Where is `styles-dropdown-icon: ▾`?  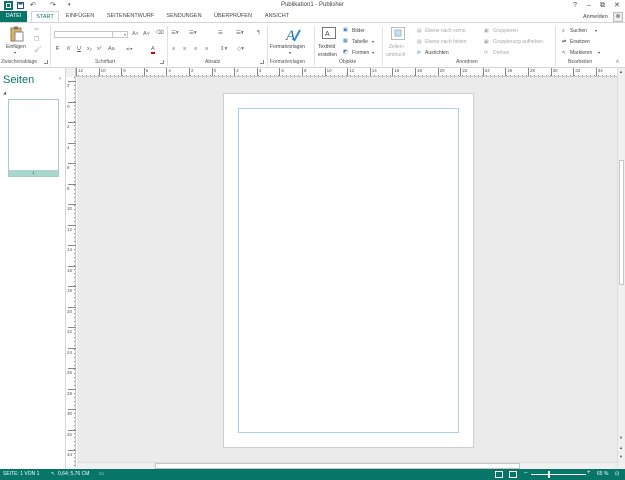 styles-dropdown-icon: ▾ is located at coordinates (290, 52).